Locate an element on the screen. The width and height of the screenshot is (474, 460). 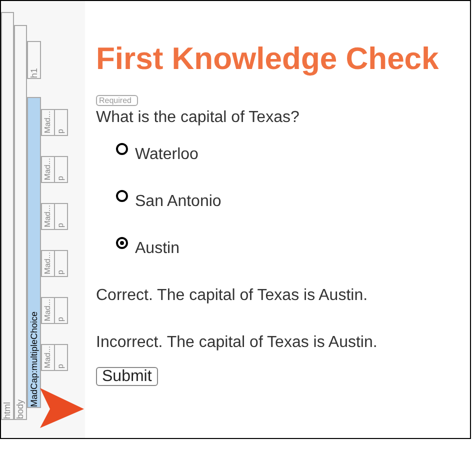
structure-bar: h1 is located at coordinates (34, 60).